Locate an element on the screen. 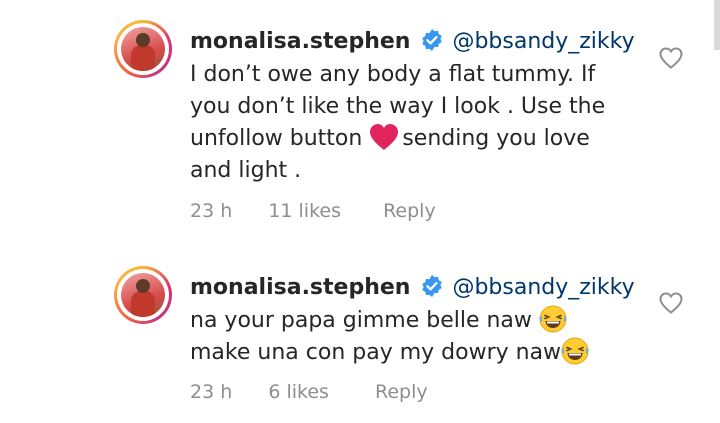  scrollbar is located at coordinates (717, 25).